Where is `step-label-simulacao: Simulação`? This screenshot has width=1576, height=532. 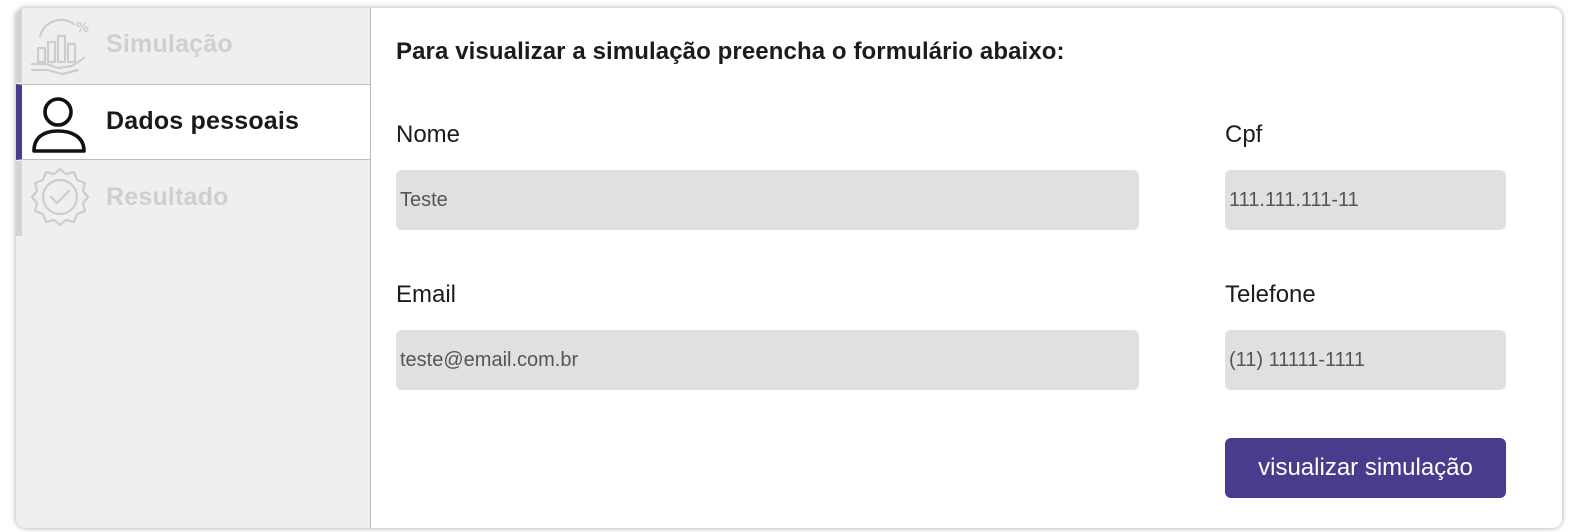
step-label-simulacao: Simulação is located at coordinates (169, 44).